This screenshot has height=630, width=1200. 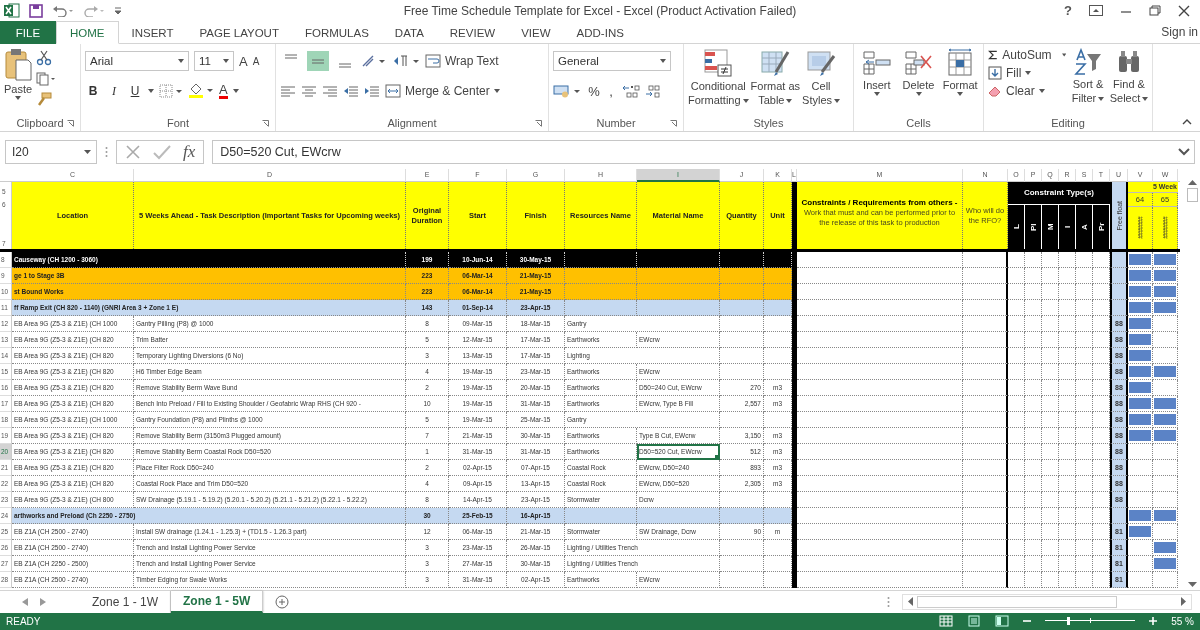 What do you see at coordinates (28, 33) in the screenshot?
I see `ribbon-tab: FILE` at bounding box center [28, 33].